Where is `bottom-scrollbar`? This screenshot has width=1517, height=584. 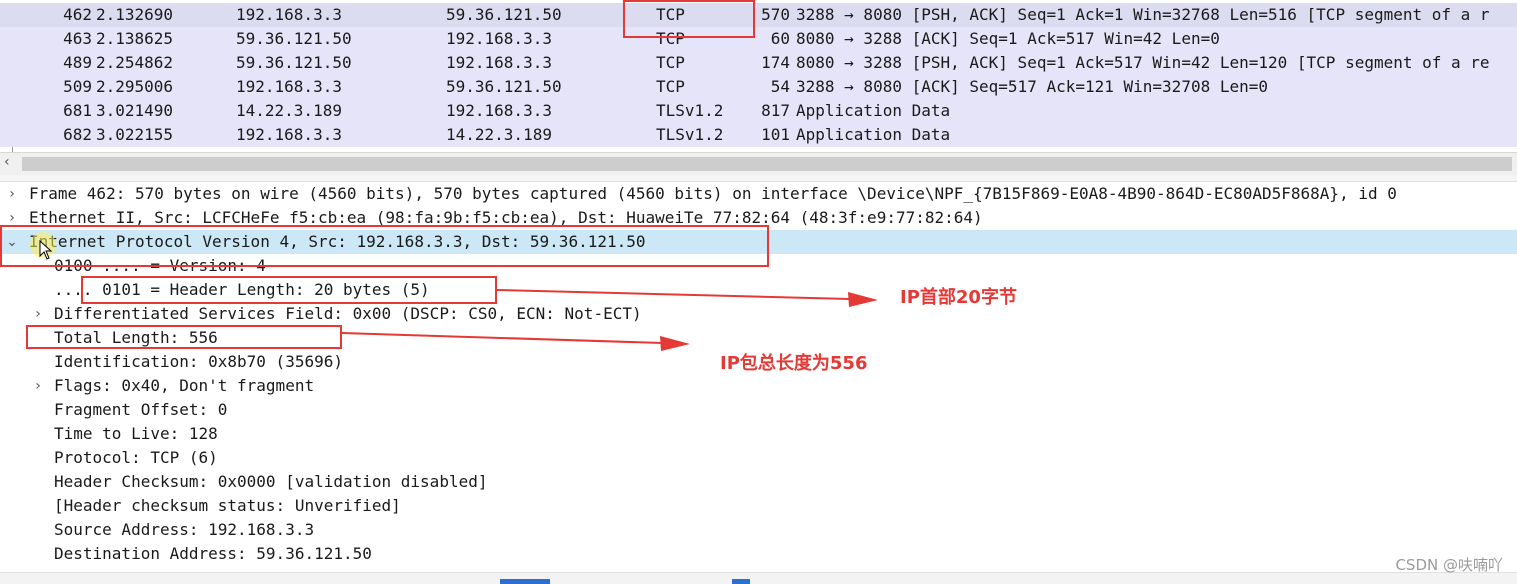
bottom-scrollbar is located at coordinates (758, 578).